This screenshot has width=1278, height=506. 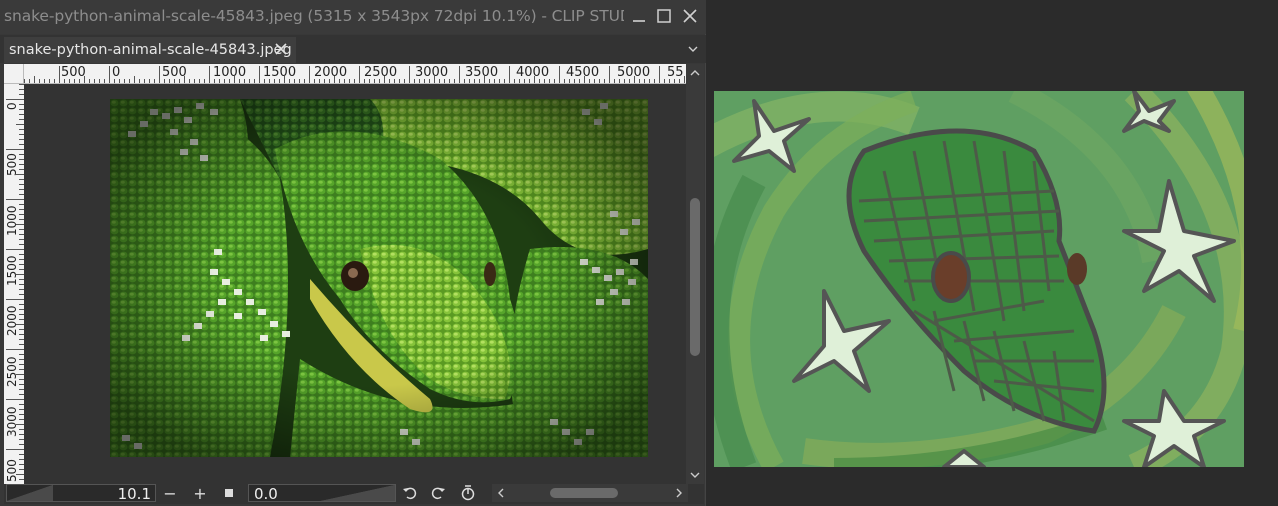 I want to click on chevron-up-icon, so click(x=695, y=73).